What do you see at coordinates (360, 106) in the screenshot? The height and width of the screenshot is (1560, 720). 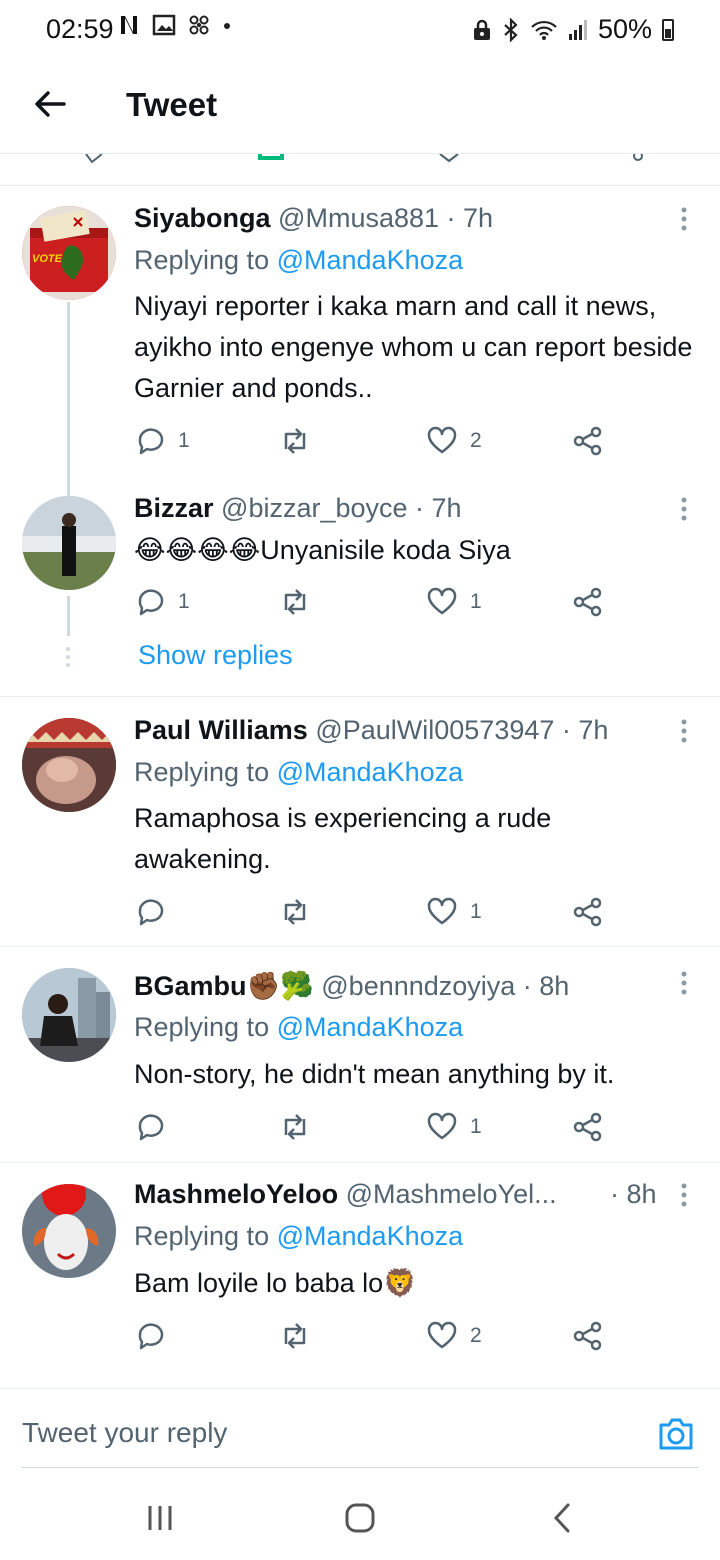 I see `header: Tweet` at bounding box center [360, 106].